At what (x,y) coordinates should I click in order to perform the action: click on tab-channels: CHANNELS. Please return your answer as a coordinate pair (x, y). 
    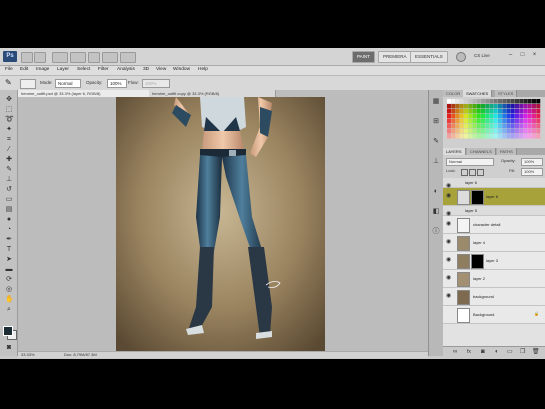
    Looking at the image, I should click on (481, 151).